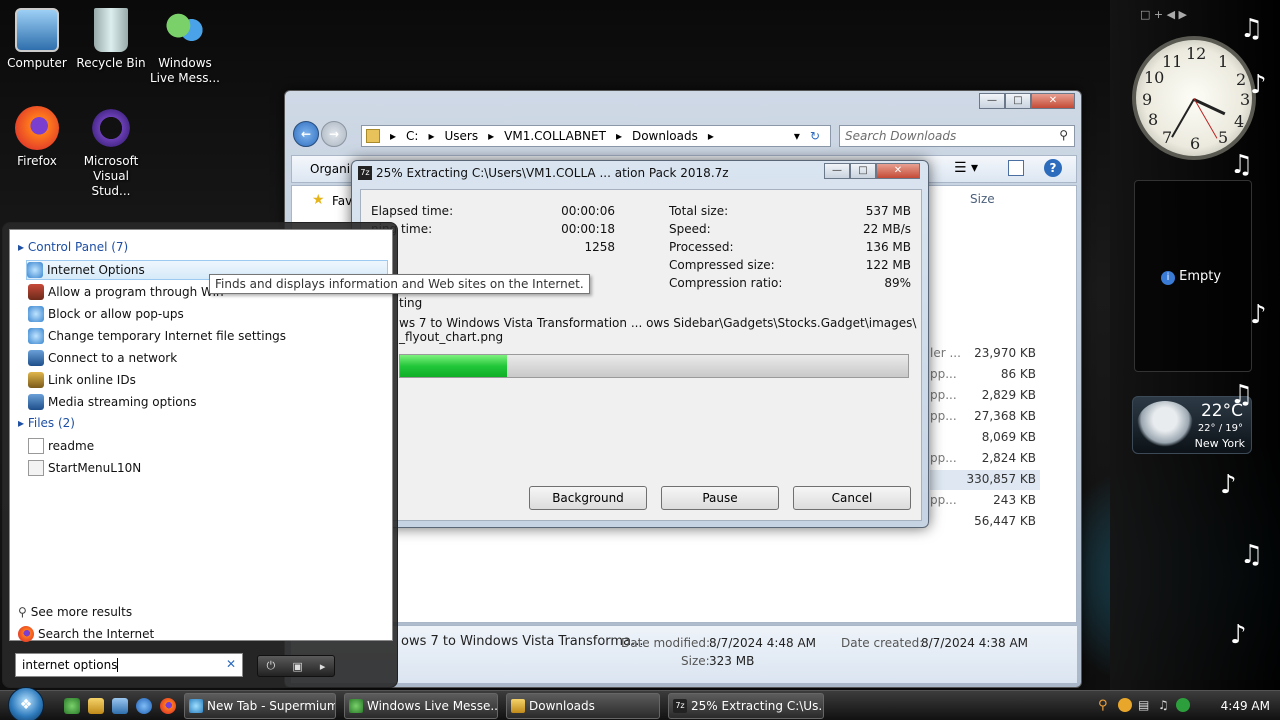 The image size is (1280, 720). What do you see at coordinates (37, 39) in the screenshot?
I see `desktop-icon-computer: Computer` at bounding box center [37, 39].